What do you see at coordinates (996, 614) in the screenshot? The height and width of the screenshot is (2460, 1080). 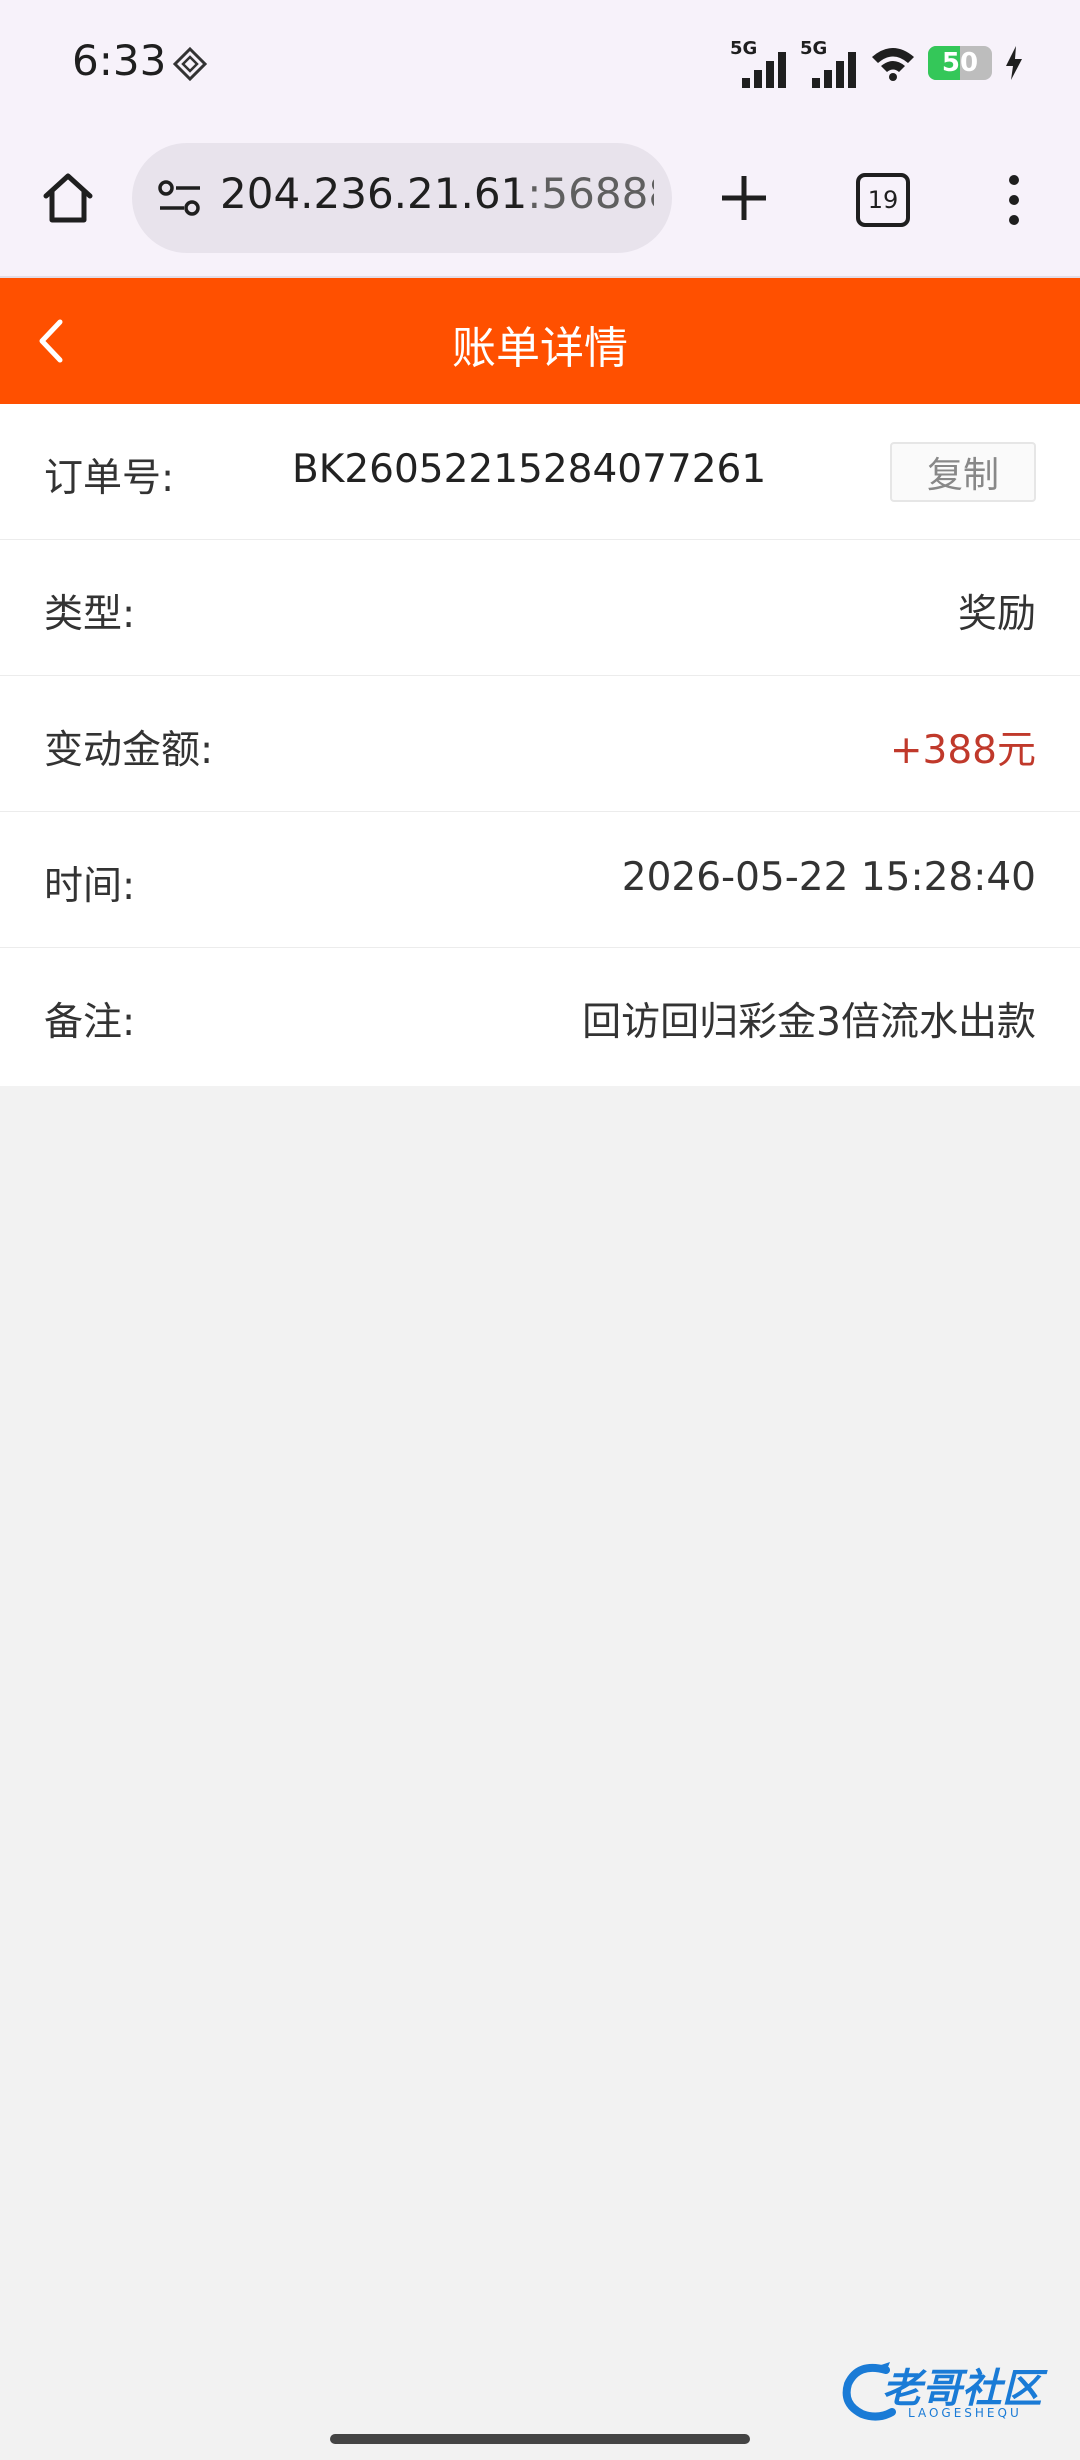 I see `type-value: 奖励` at bounding box center [996, 614].